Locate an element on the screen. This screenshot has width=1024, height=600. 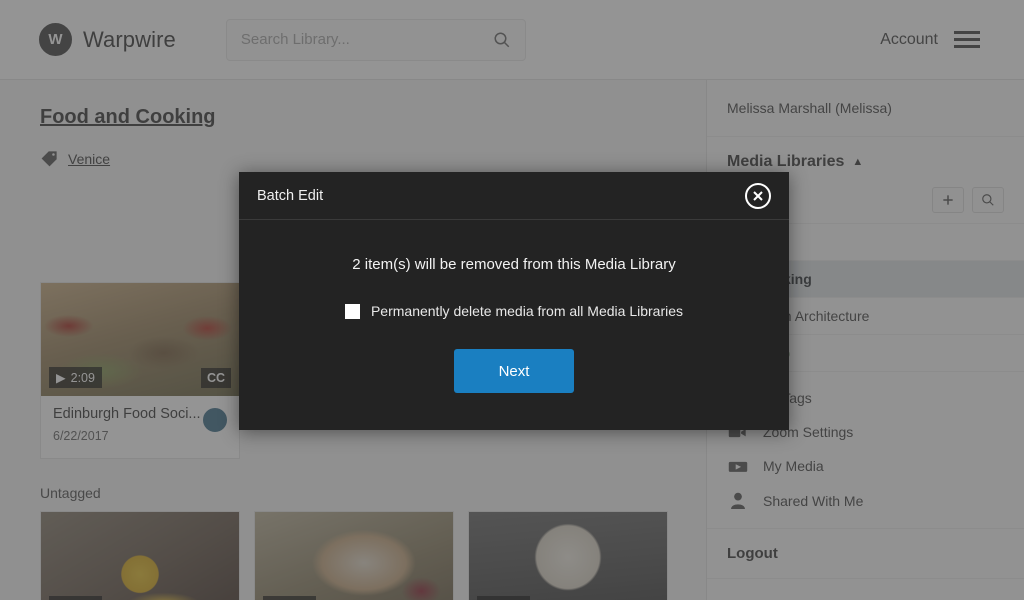
permanent-delete-checkbox is located at coordinates (352, 311).